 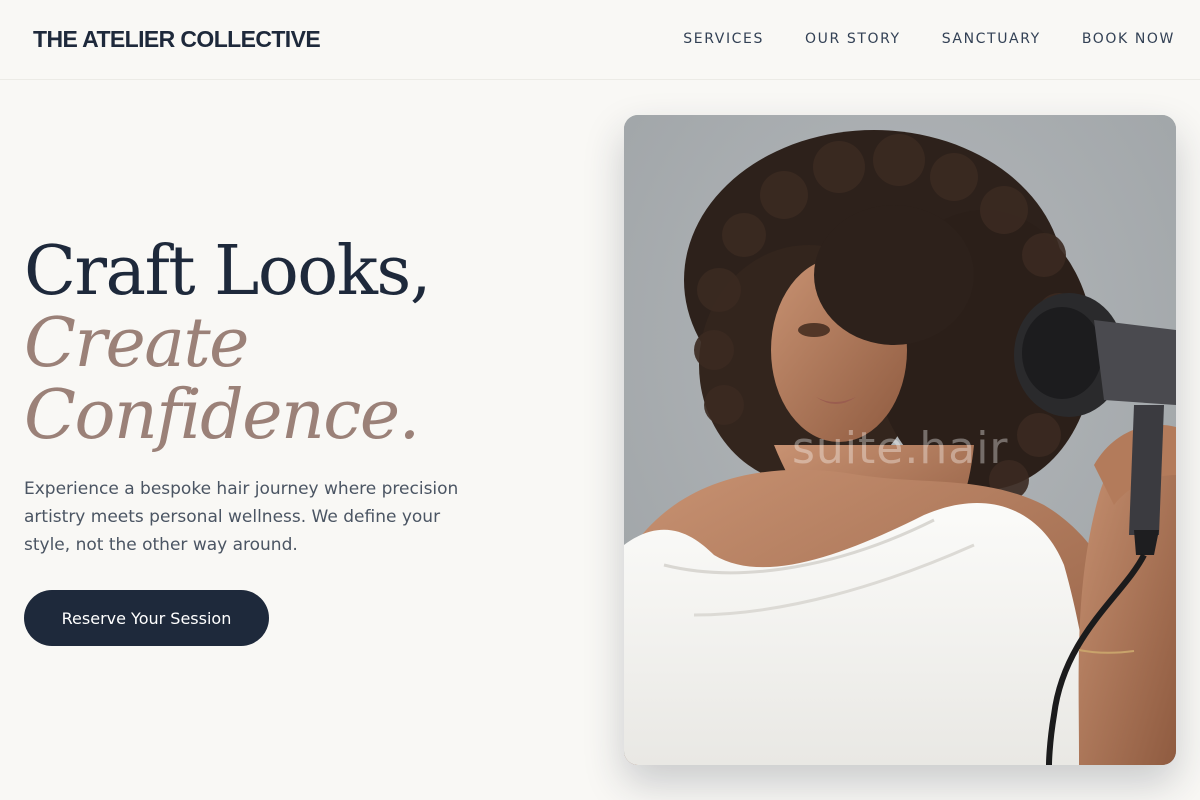 What do you see at coordinates (723, 39) in the screenshot?
I see `nav-services: SERVICES` at bounding box center [723, 39].